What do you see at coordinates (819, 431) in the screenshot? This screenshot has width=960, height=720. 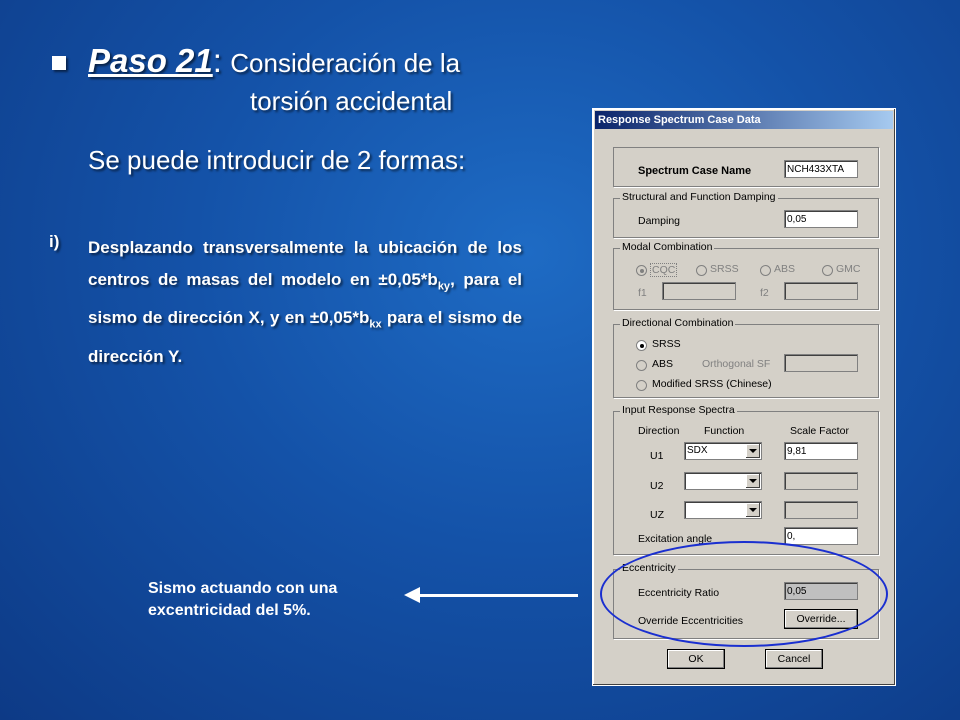 I see `col-scale-factor: Scale Factor` at bounding box center [819, 431].